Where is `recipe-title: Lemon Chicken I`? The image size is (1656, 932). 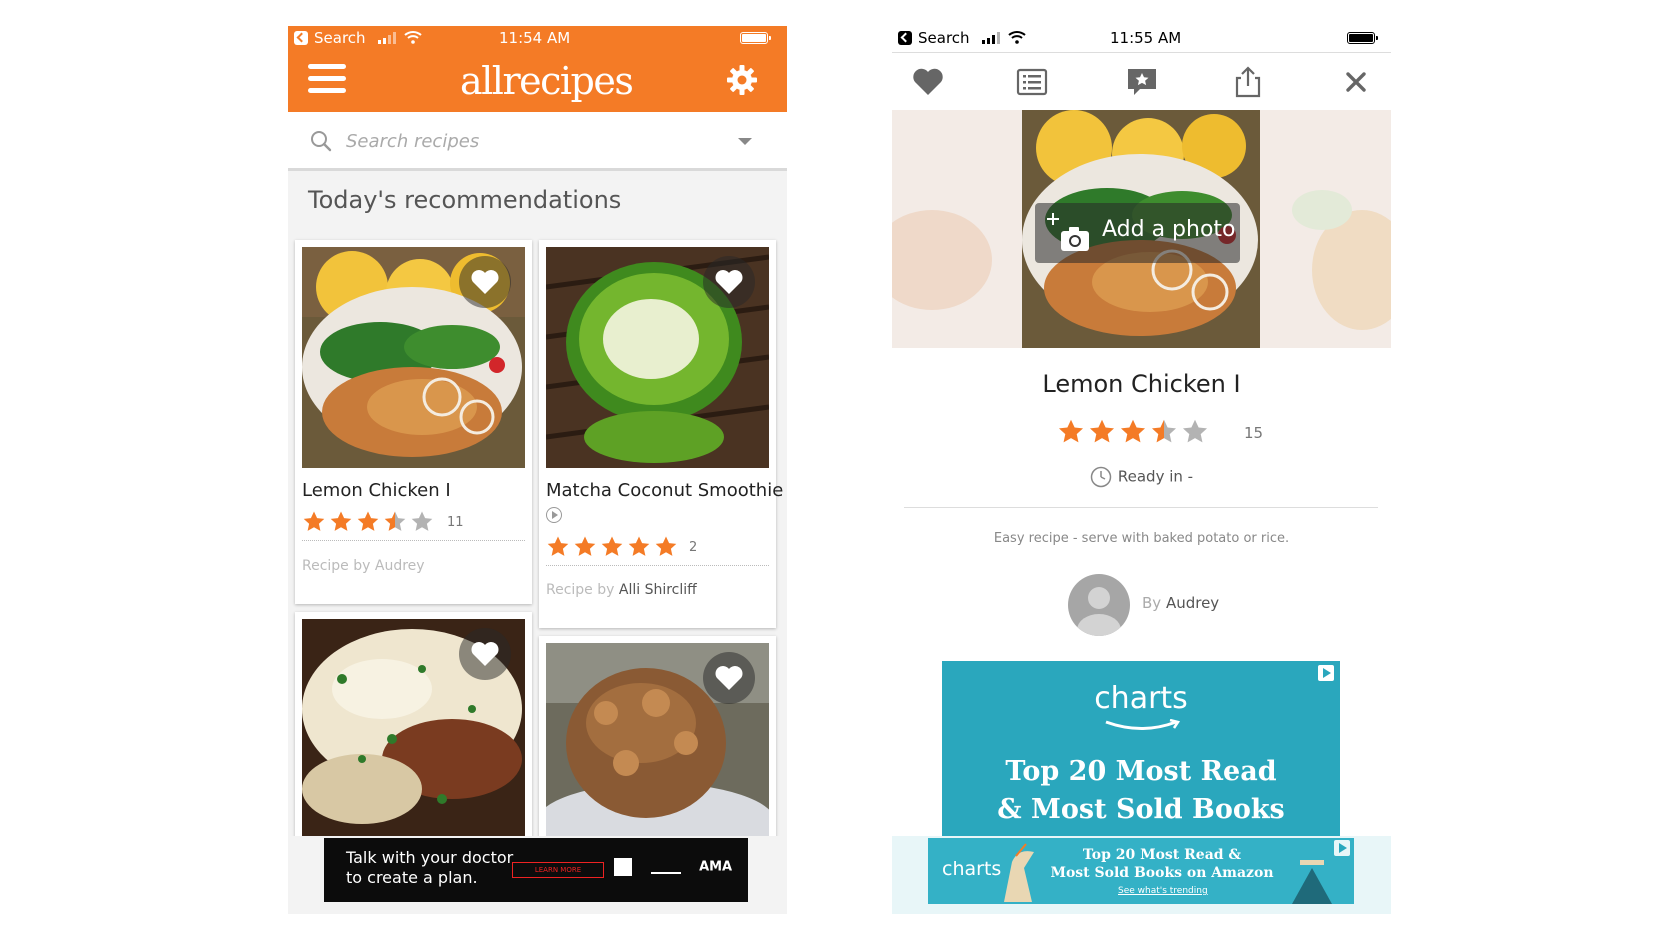
recipe-title: Lemon Chicken I is located at coordinates (1141, 384).